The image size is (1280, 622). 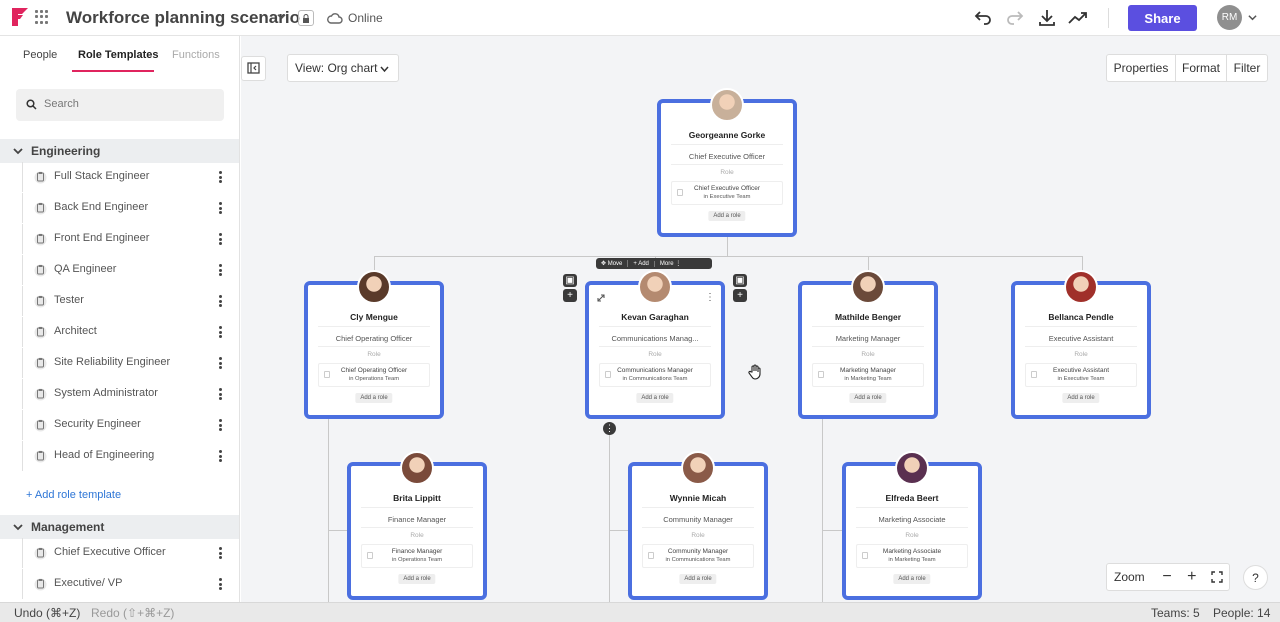 What do you see at coordinates (868, 370) in the screenshot?
I see `role-name: Marketing Manager` at bounding box center [868, 370].